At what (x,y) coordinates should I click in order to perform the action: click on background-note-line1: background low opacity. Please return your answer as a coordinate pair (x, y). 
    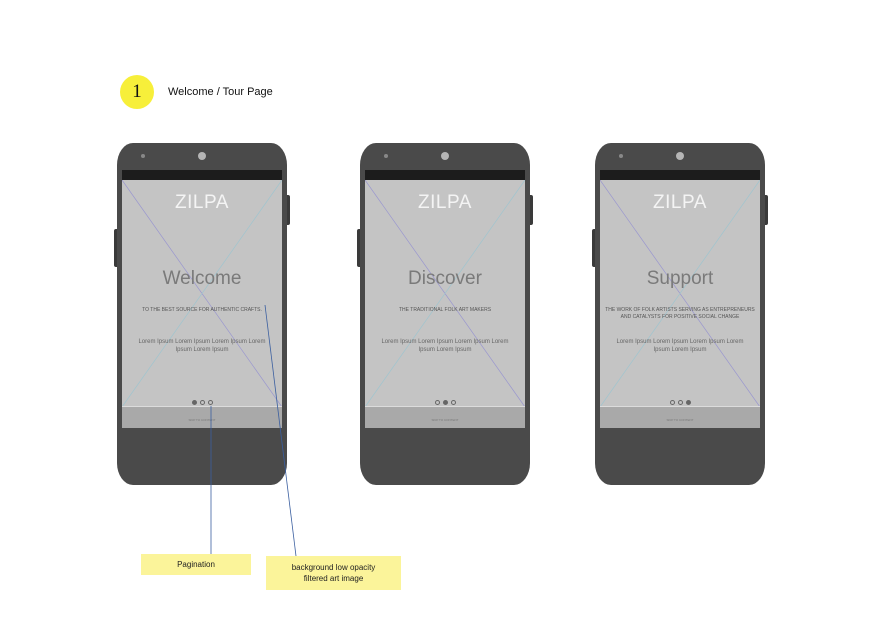
    Looking at the image, I should click on (333, 567).